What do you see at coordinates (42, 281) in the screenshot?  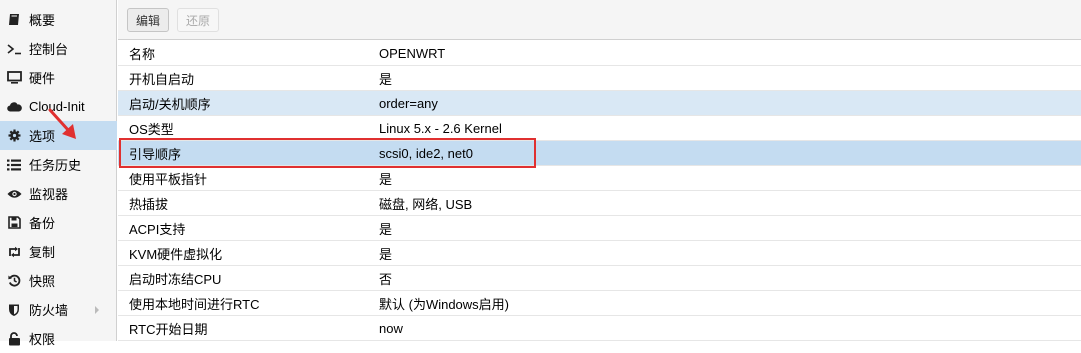 I see `sidebar-item-label: 快照` at bounding box center [42, 281].